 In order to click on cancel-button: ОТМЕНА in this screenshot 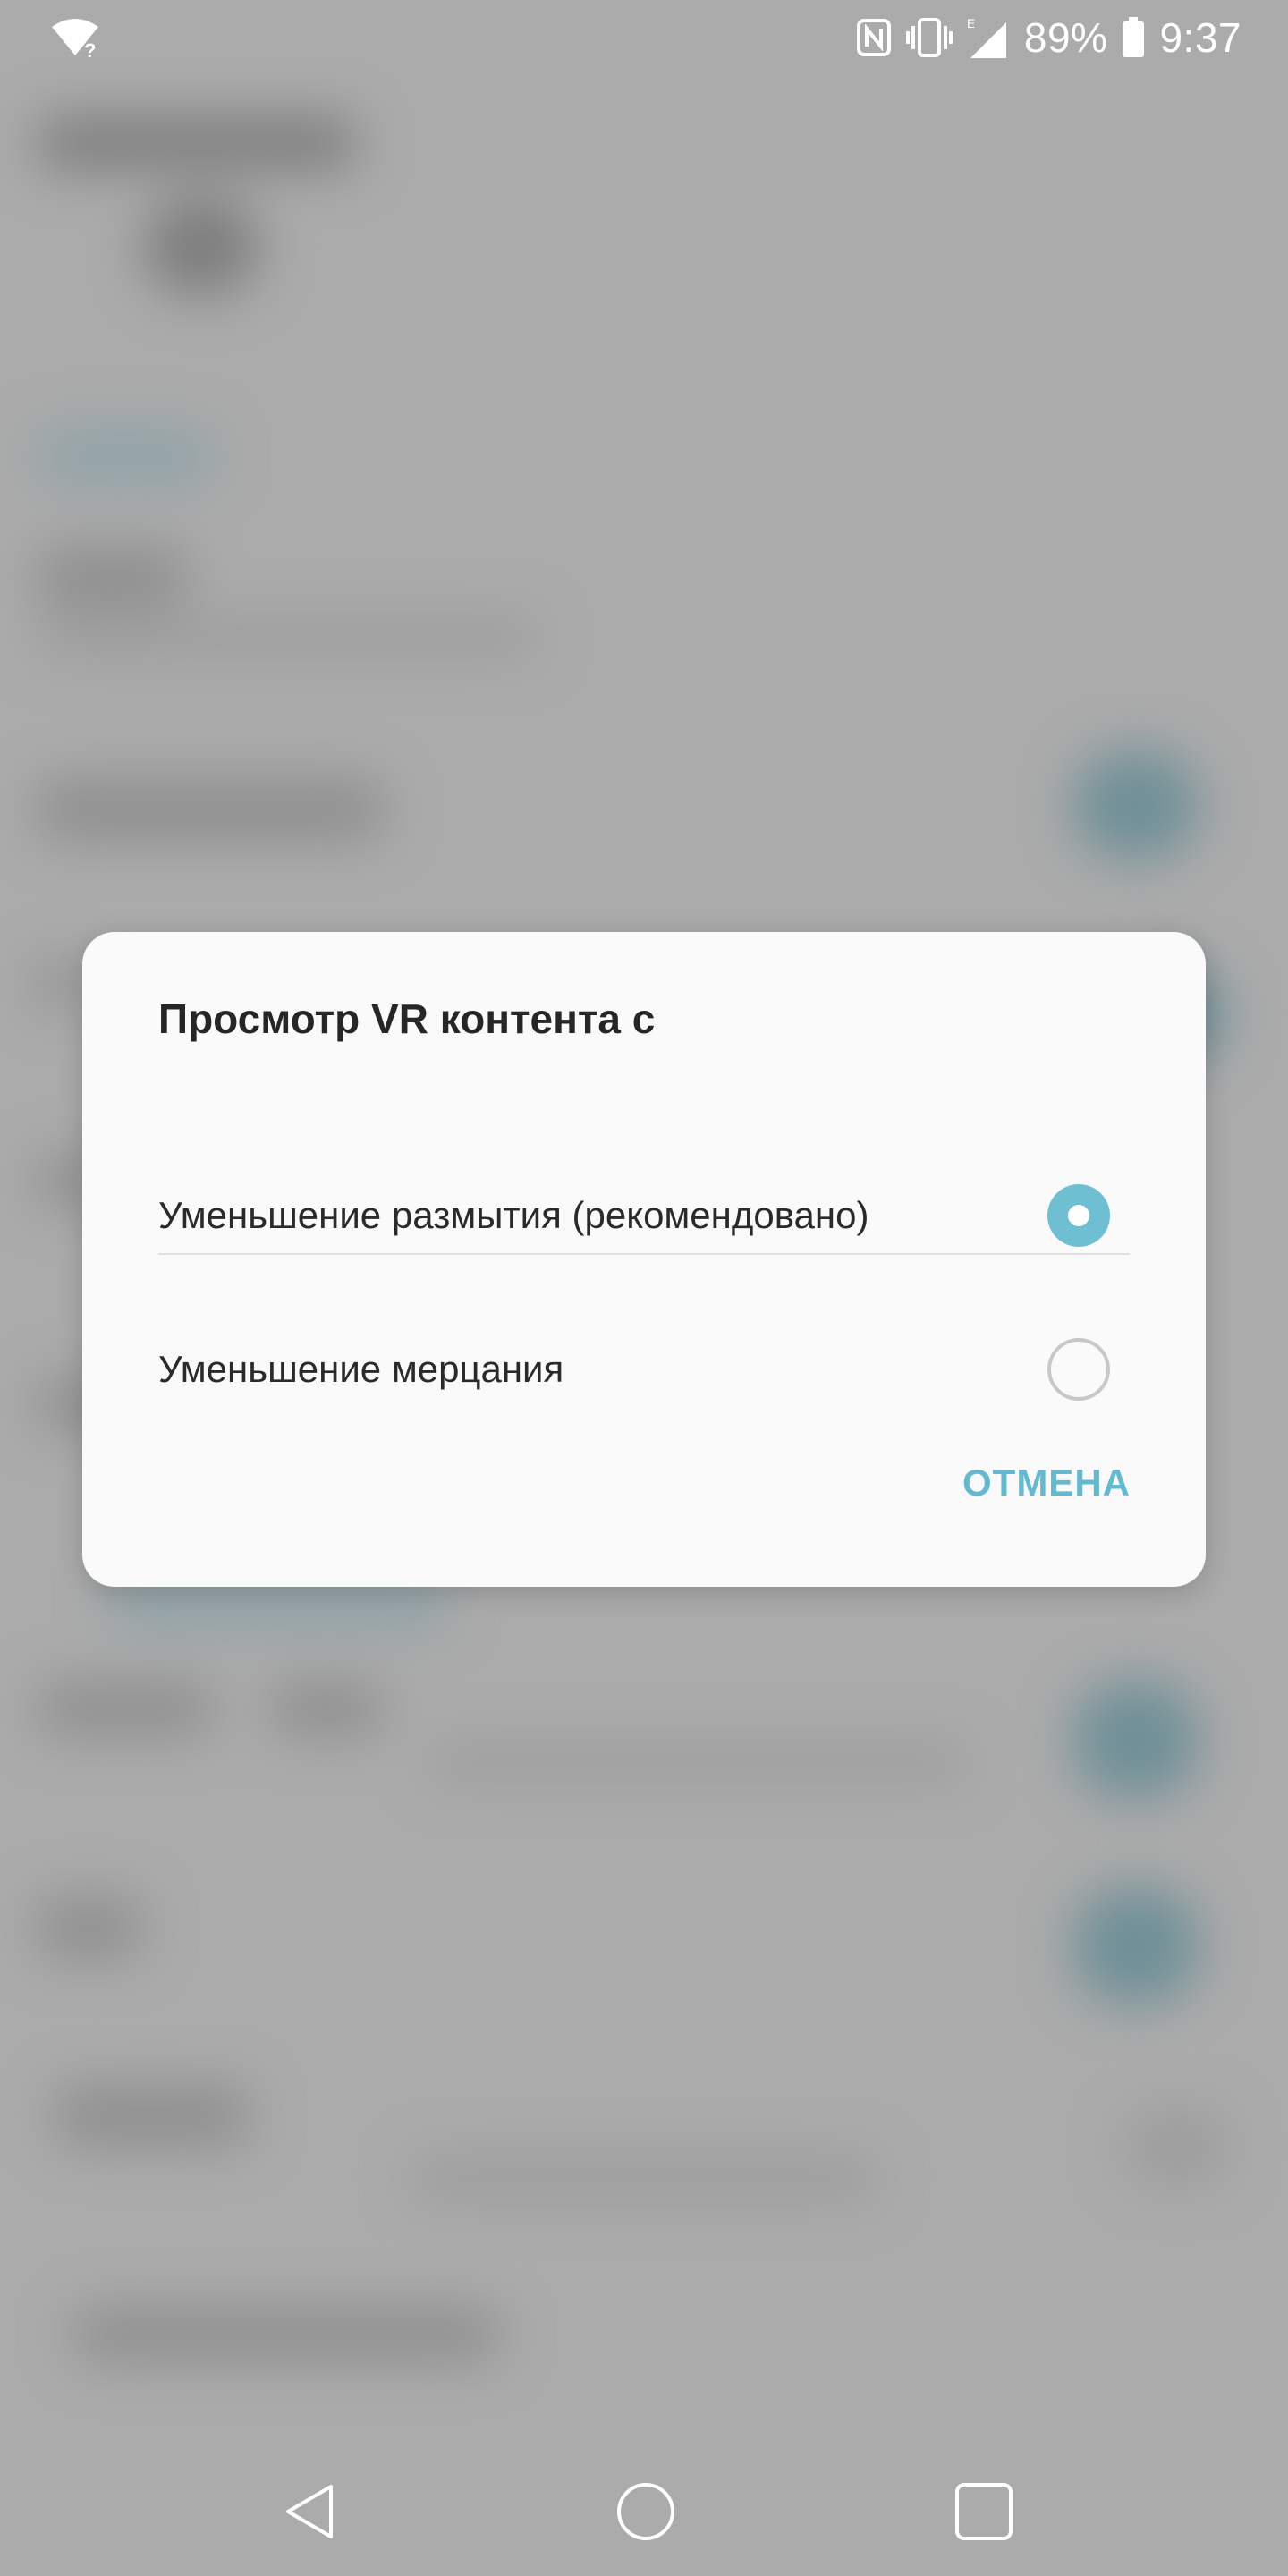, I will do `click(1046, 1483)`.